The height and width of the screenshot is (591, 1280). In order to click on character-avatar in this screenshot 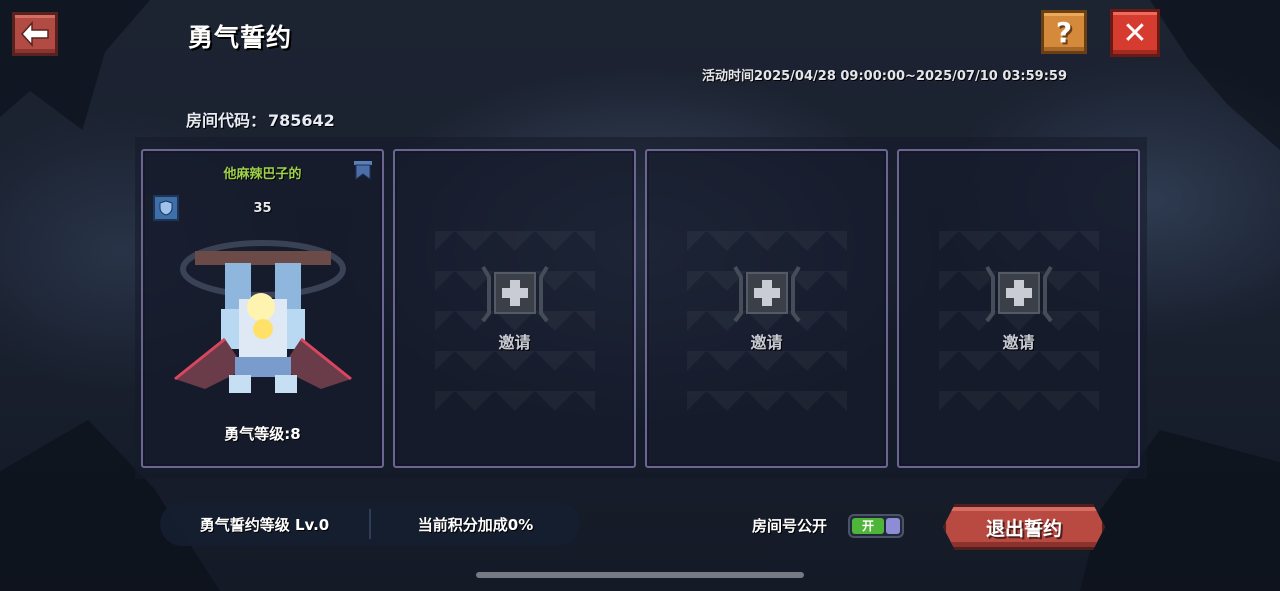, I will do `click(263, 316)`.